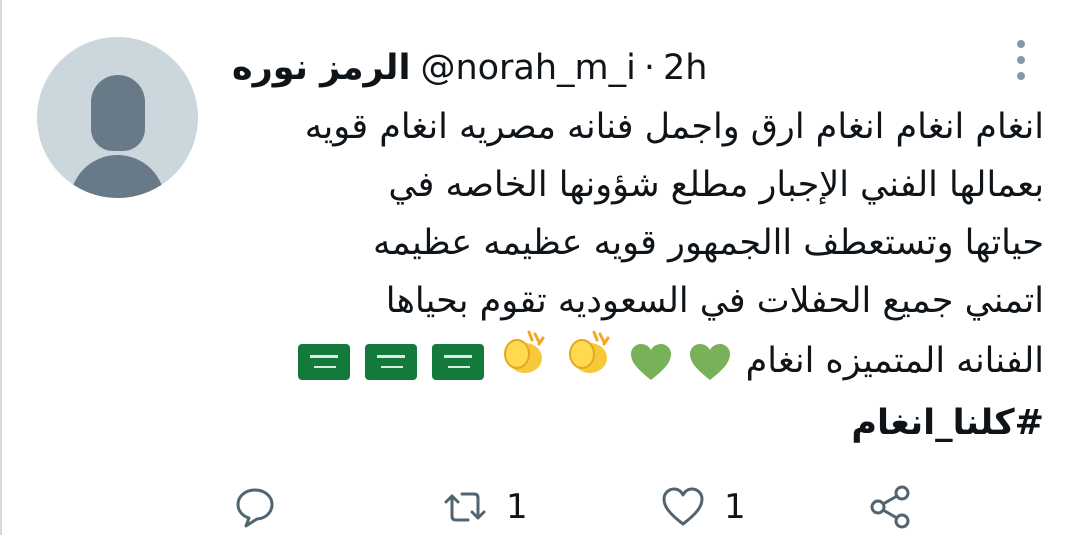  What do you see at coordinates (255, 508) in the screenshot?
I see `reply-icon` at bounding box center [255, 508].